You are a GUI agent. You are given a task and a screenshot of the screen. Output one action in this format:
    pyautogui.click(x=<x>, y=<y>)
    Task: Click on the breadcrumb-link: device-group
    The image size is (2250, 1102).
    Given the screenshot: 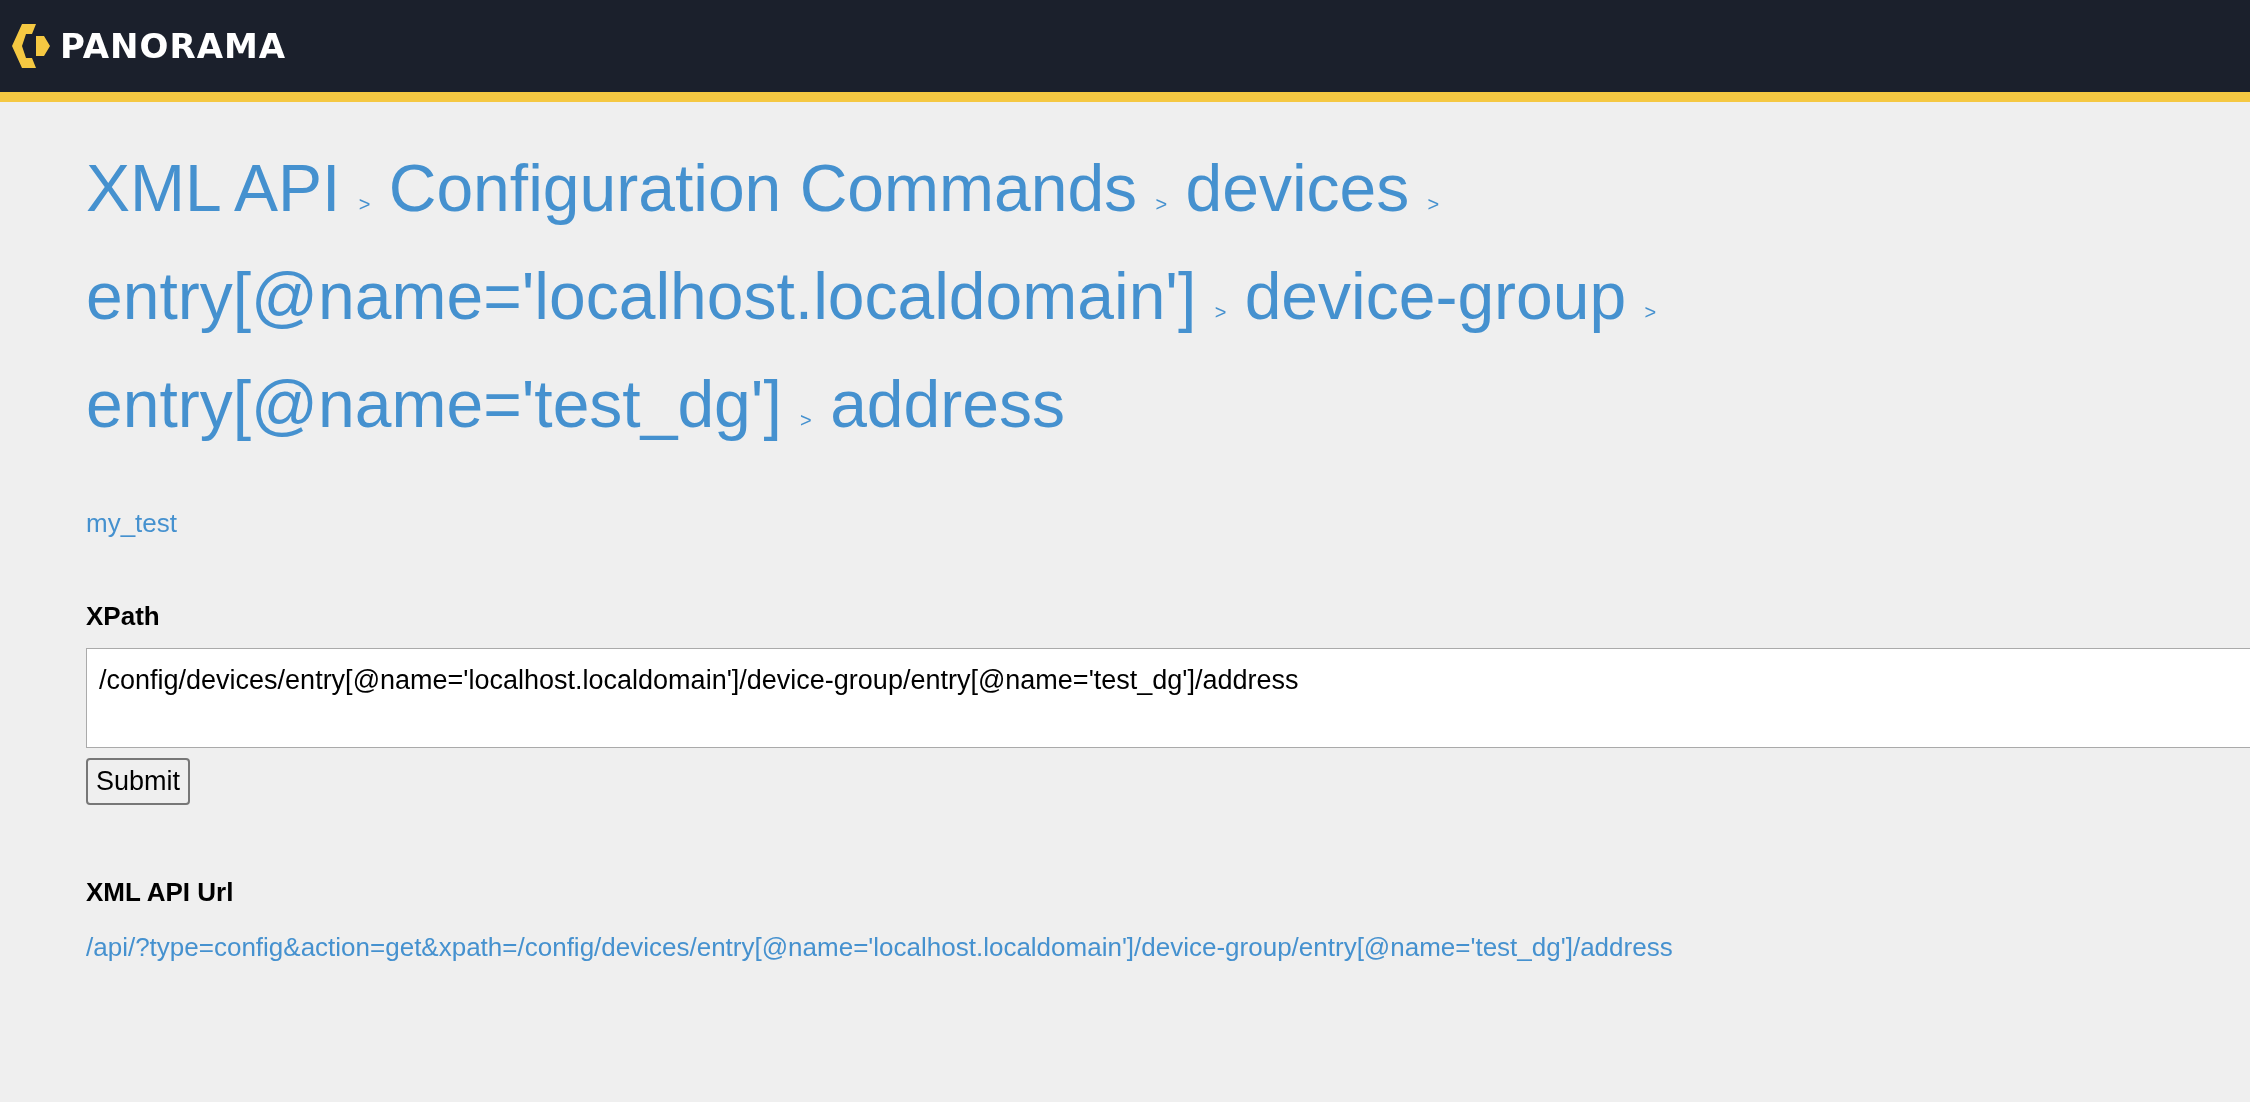 What is the action you would take?
    pyautogui.click(x=1435, y=296)
    